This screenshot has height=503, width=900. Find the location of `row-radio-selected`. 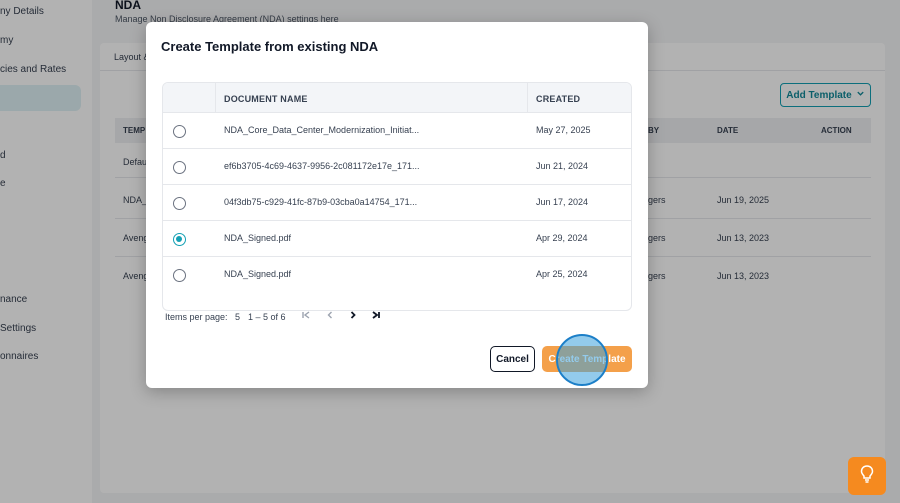

row-radio-selected is located at coordinates (179, 239).